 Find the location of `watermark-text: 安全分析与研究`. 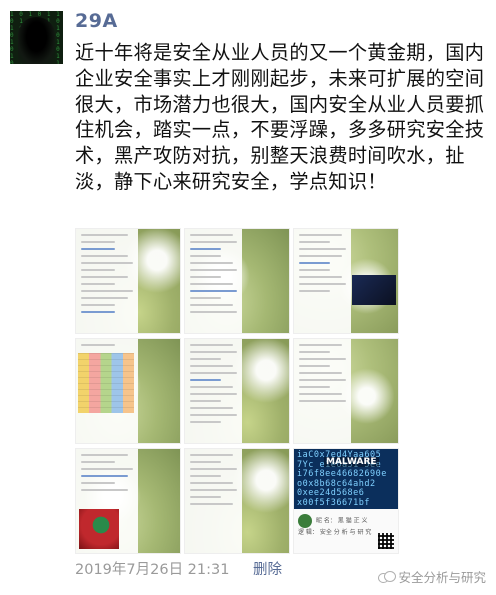

watermark-text: 安全分析与研究 is located at coordinates (442, 577).